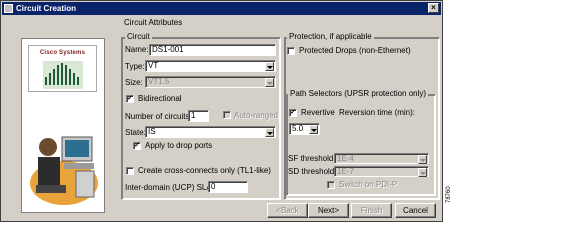  What do you see at coordinates (210, 82) in the screenshot?
I see `size-select: VT1.5` at bounding box center [210, 82].